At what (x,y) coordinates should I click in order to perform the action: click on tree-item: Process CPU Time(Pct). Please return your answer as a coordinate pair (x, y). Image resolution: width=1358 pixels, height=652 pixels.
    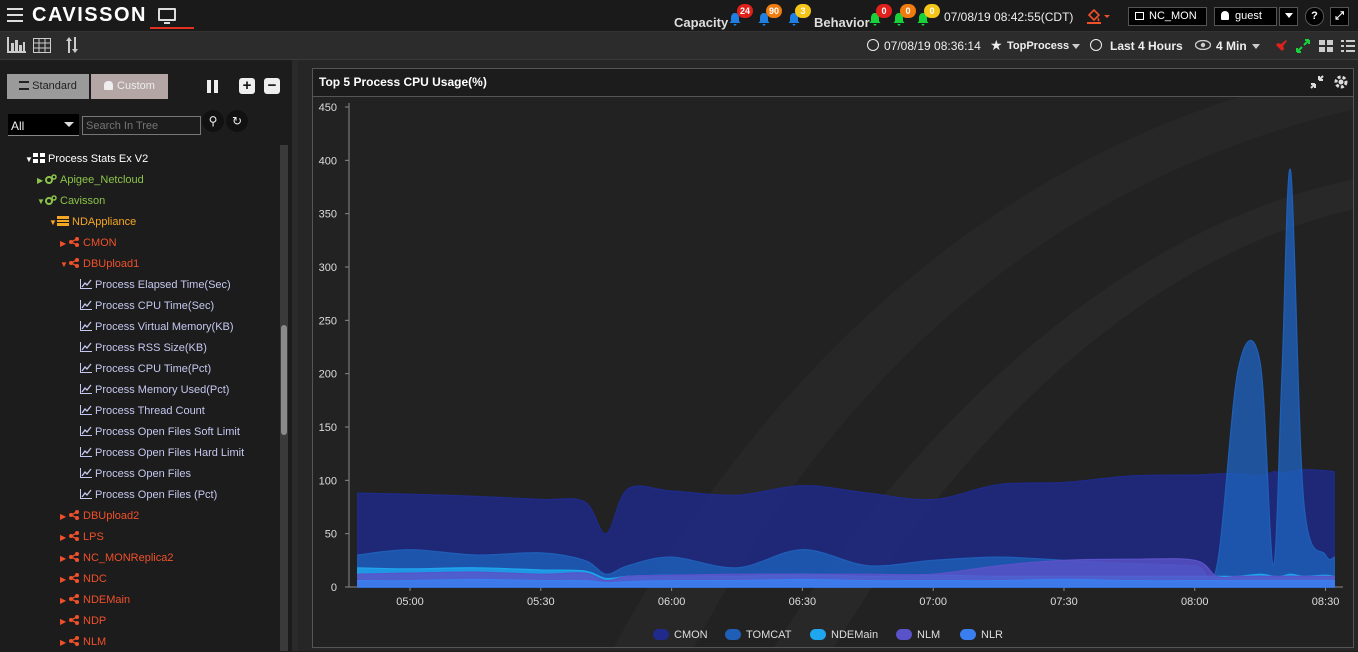
    Looking at the image, I should click on (145, 369).